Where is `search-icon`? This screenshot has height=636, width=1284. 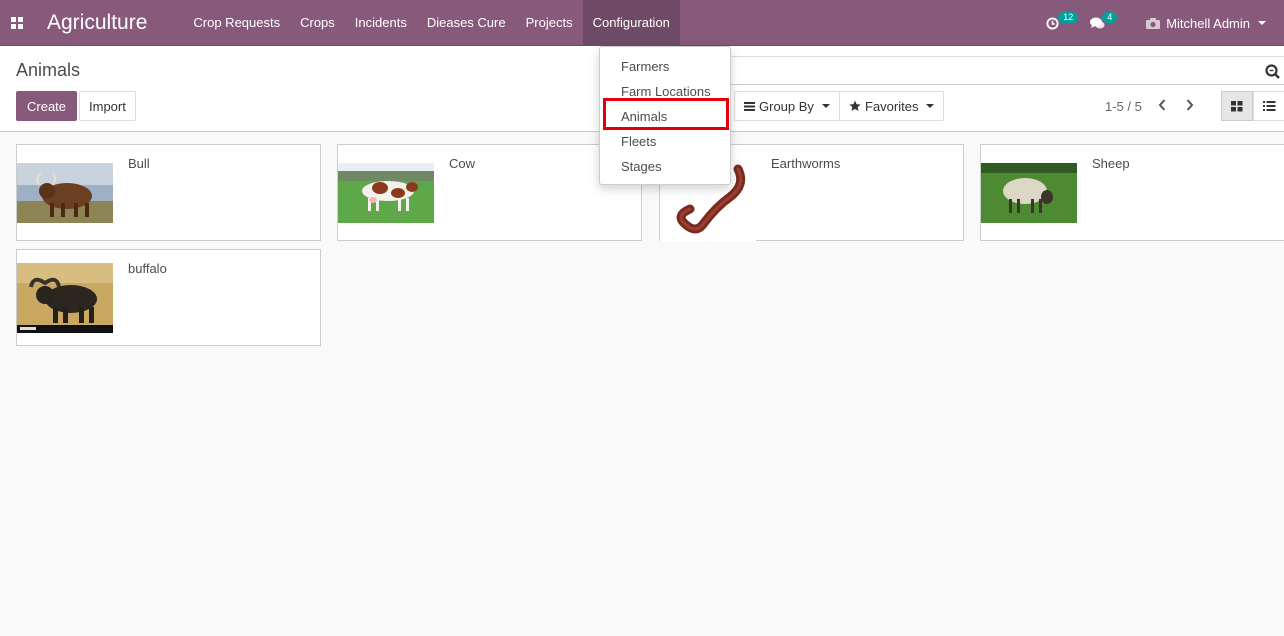 search-icon is located at coordinates (1272, 71).